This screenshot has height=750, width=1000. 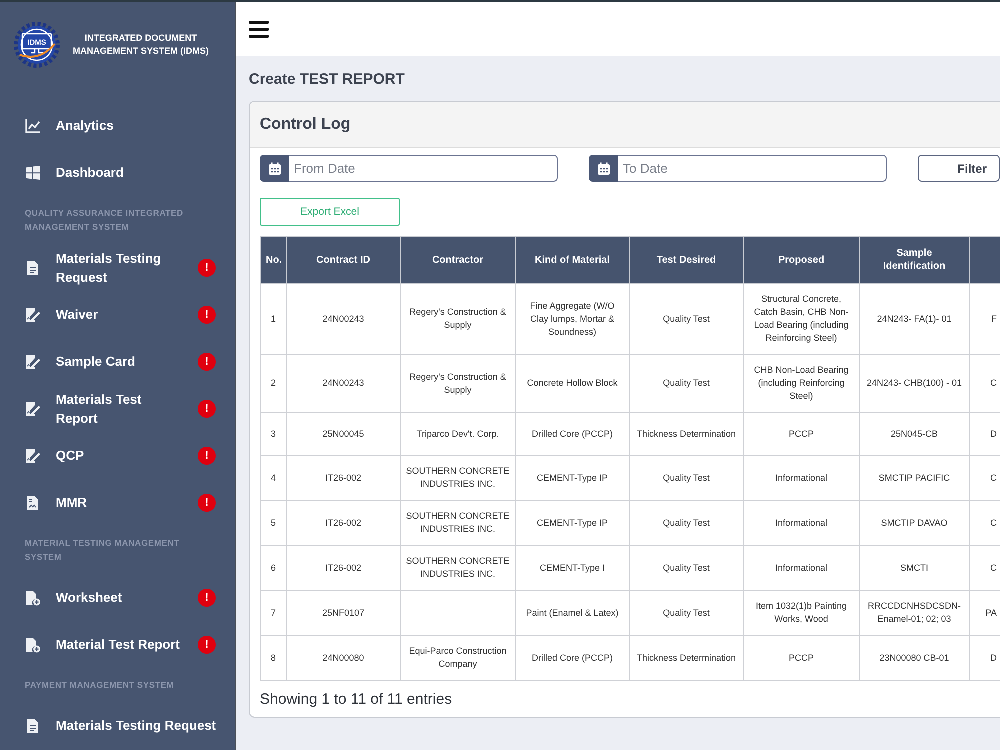 I want to click on table-info: Showing 1 to 11 of 11 entries, so click(x=356, y=700).